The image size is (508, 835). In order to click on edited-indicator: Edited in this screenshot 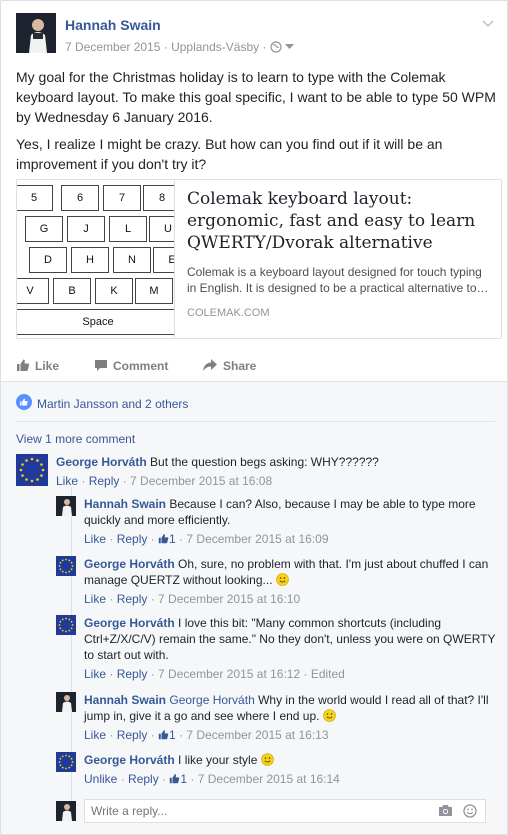, I will do `click(328, 674)`.